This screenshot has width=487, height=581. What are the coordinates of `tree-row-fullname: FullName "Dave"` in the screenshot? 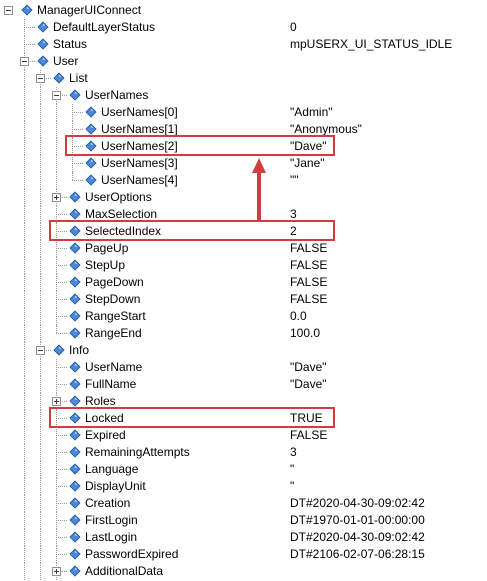 It's located at (243, 384).